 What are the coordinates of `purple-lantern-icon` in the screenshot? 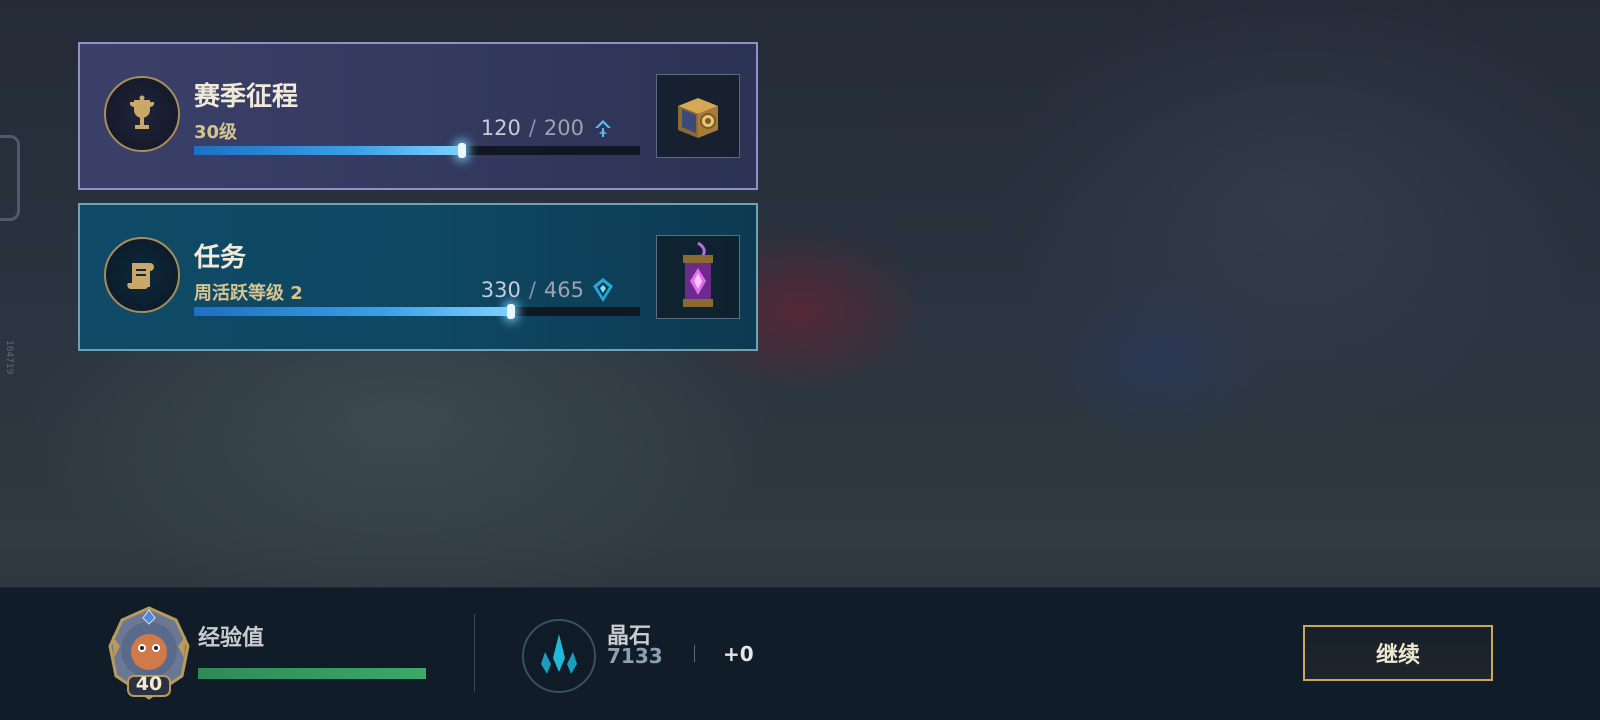 It's located at (698, 274).